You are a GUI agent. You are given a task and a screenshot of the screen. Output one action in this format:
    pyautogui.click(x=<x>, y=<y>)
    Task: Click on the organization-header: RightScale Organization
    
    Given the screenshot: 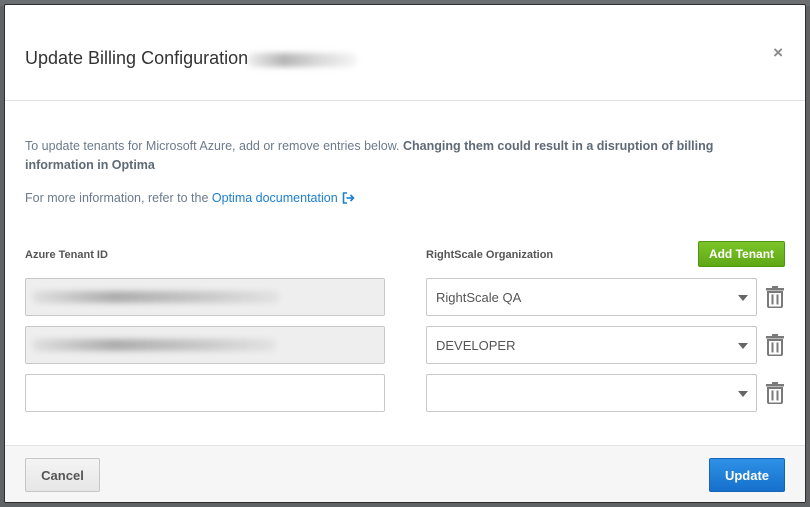 What is the action you would take?
    pyautogui.click(x=490, y=255)
    